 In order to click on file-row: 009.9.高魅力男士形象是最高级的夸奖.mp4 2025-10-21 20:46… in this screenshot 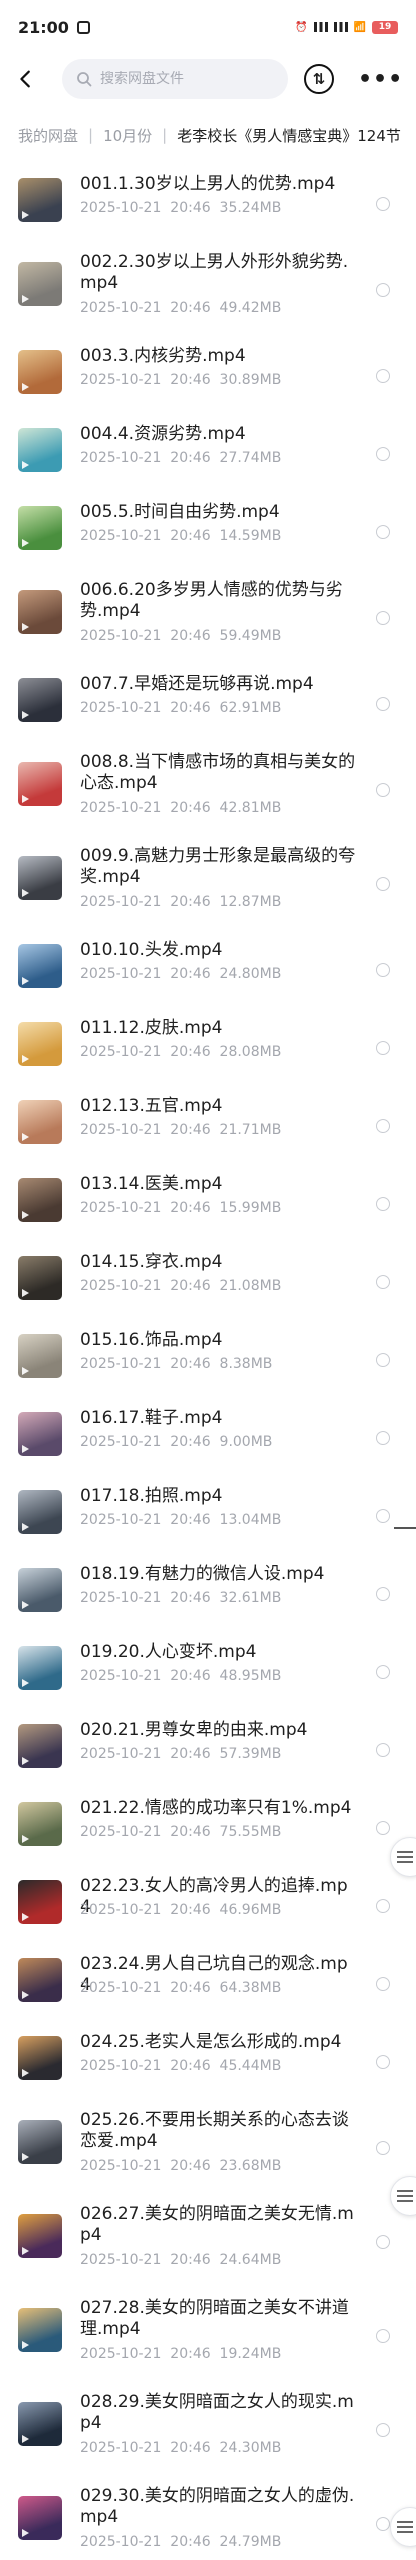, I will do `click(208, 887)`.